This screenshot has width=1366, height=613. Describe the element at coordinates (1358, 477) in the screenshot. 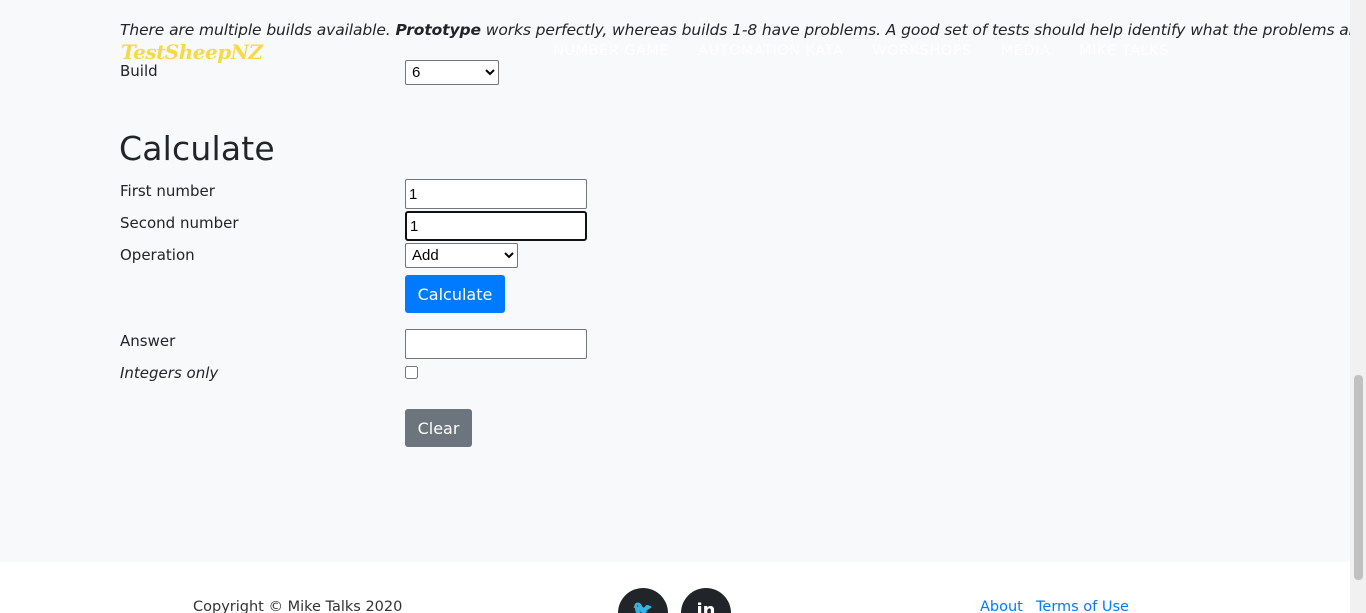

I see `scrollbar-thumb` at that location.